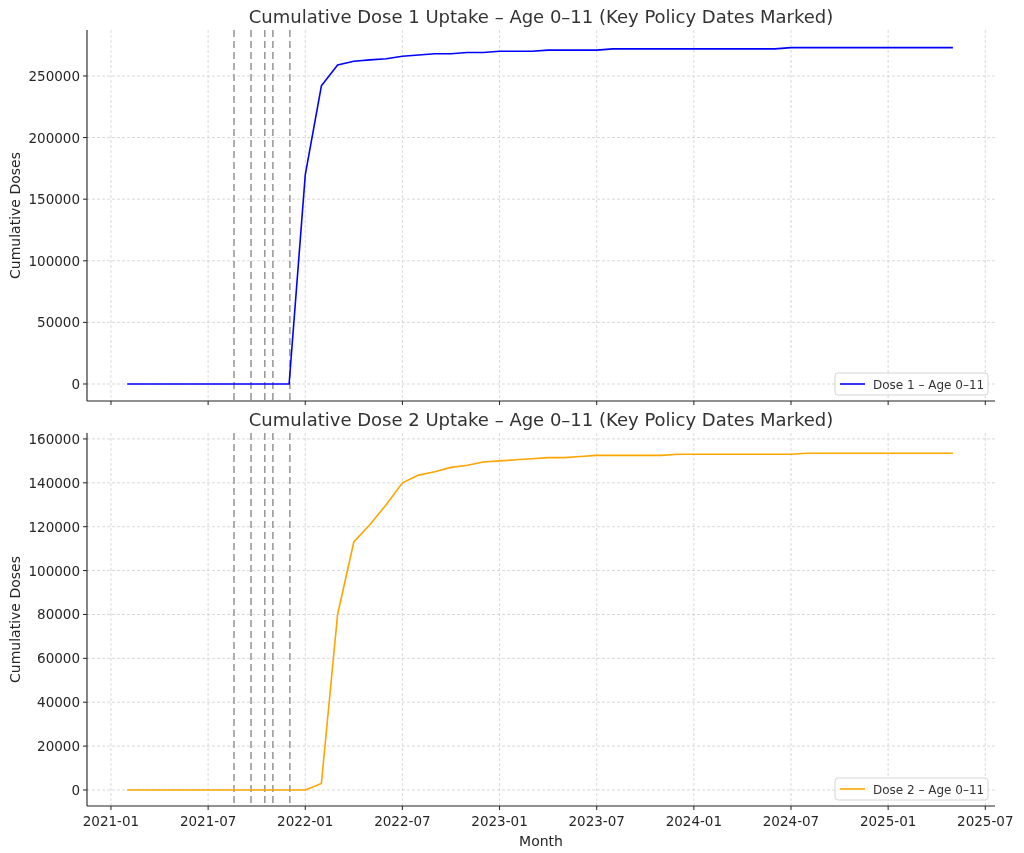 The image size is (1024, 853). I want to click on x-tick-label: 2024-07, so click(791, 821).